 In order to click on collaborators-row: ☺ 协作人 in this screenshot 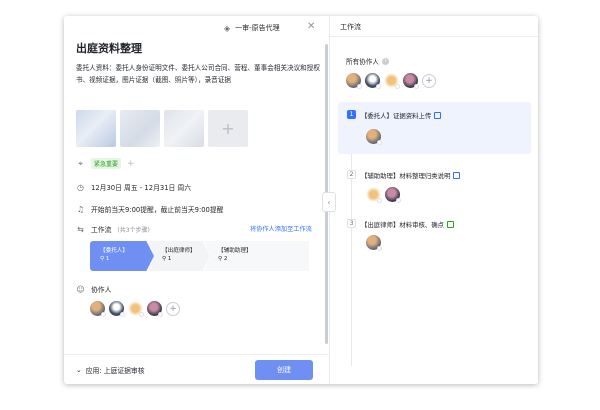, I will do `click(94, 289)`.